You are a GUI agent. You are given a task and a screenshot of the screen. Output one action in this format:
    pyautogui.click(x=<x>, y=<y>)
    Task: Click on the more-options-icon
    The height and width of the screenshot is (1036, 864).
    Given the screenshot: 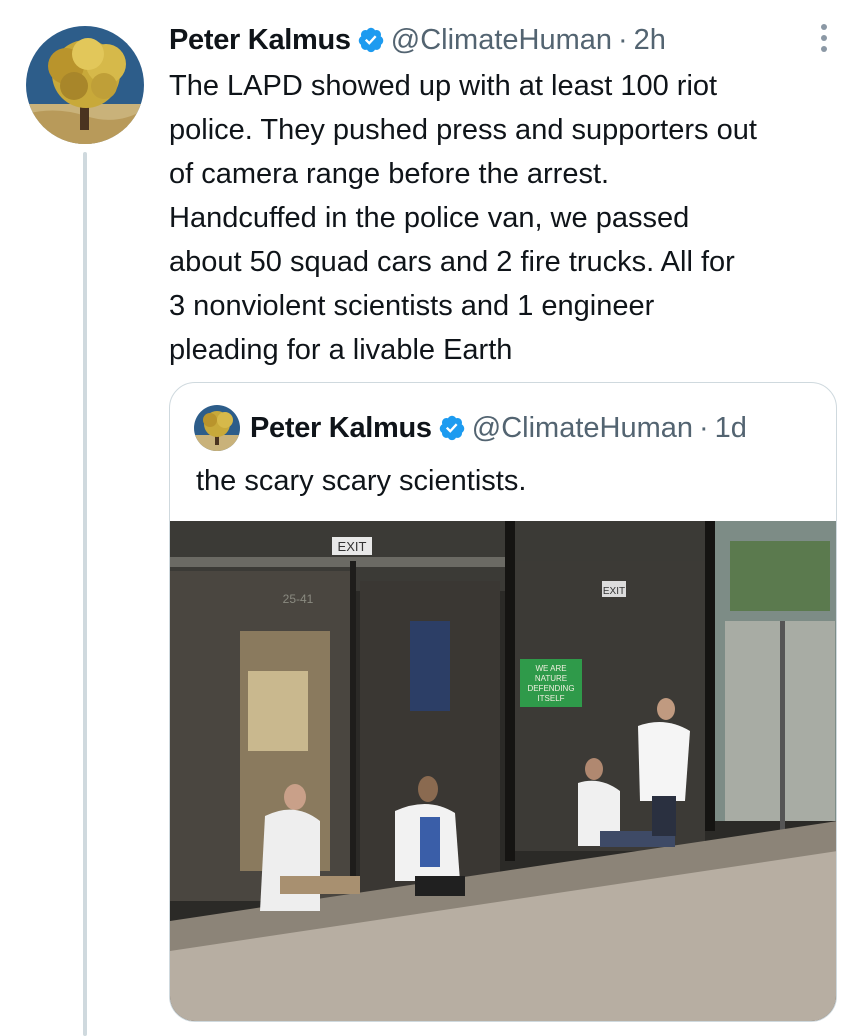 What is the action you would take?
    pyautogui.click(x=824, y=41)
    